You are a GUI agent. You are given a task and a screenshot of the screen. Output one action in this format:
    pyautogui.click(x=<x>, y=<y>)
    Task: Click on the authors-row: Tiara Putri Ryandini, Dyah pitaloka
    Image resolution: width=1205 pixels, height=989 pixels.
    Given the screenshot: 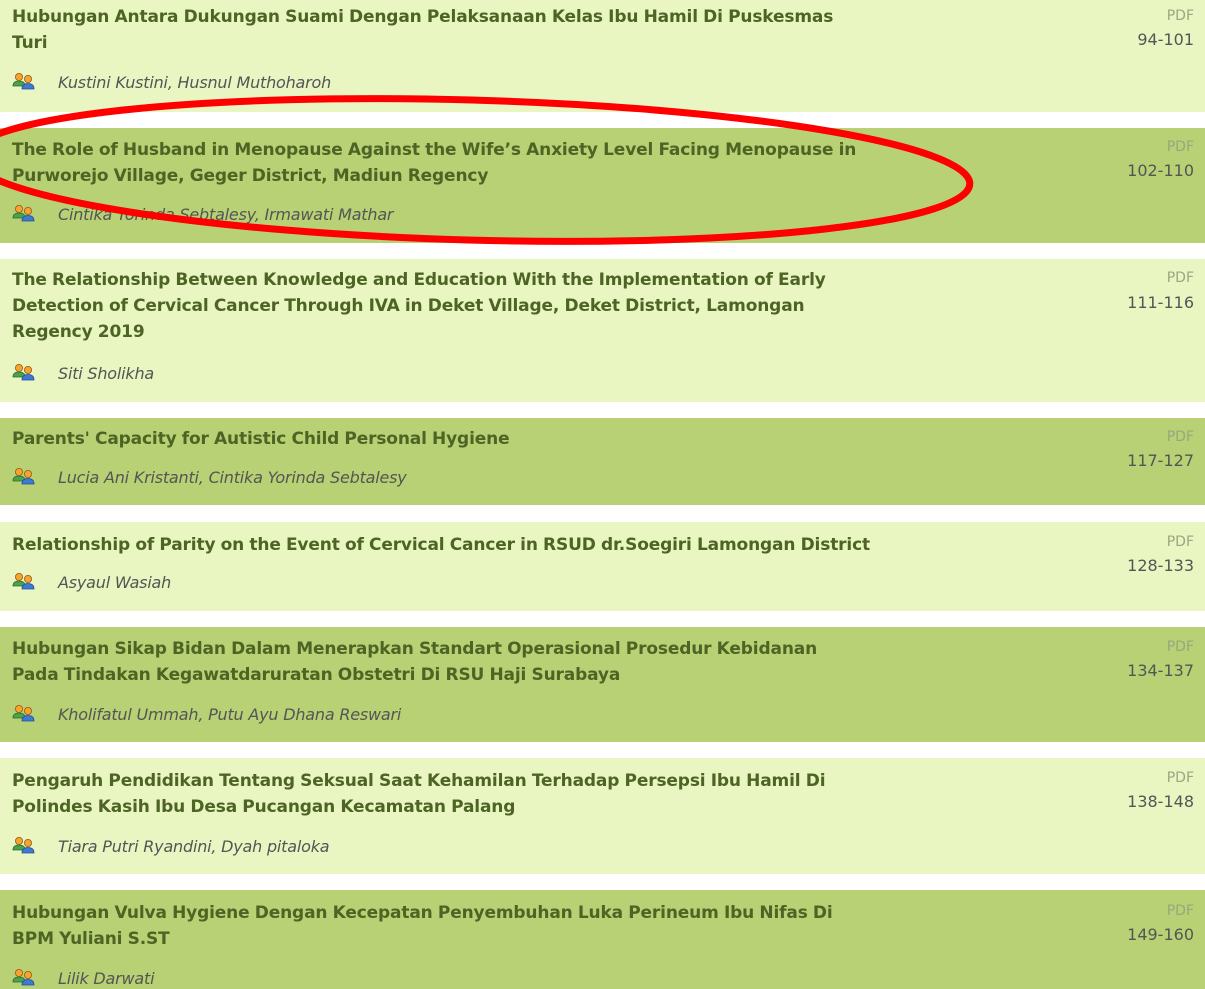 What is the action you would take?
    pyautogui.click(x=171, y=846)
    